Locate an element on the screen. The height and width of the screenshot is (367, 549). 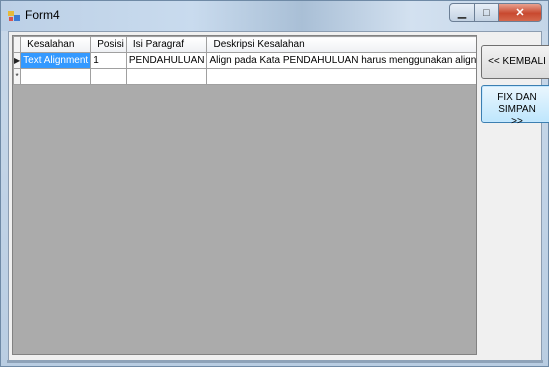
cell-posisi: 1 is located at coordinates (108, 60).